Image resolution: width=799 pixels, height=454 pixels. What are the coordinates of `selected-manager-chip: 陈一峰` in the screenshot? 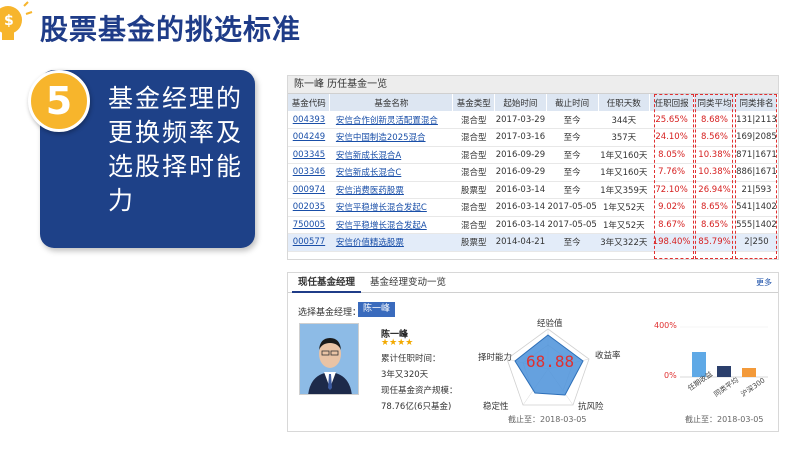 It's located at (377, 309).